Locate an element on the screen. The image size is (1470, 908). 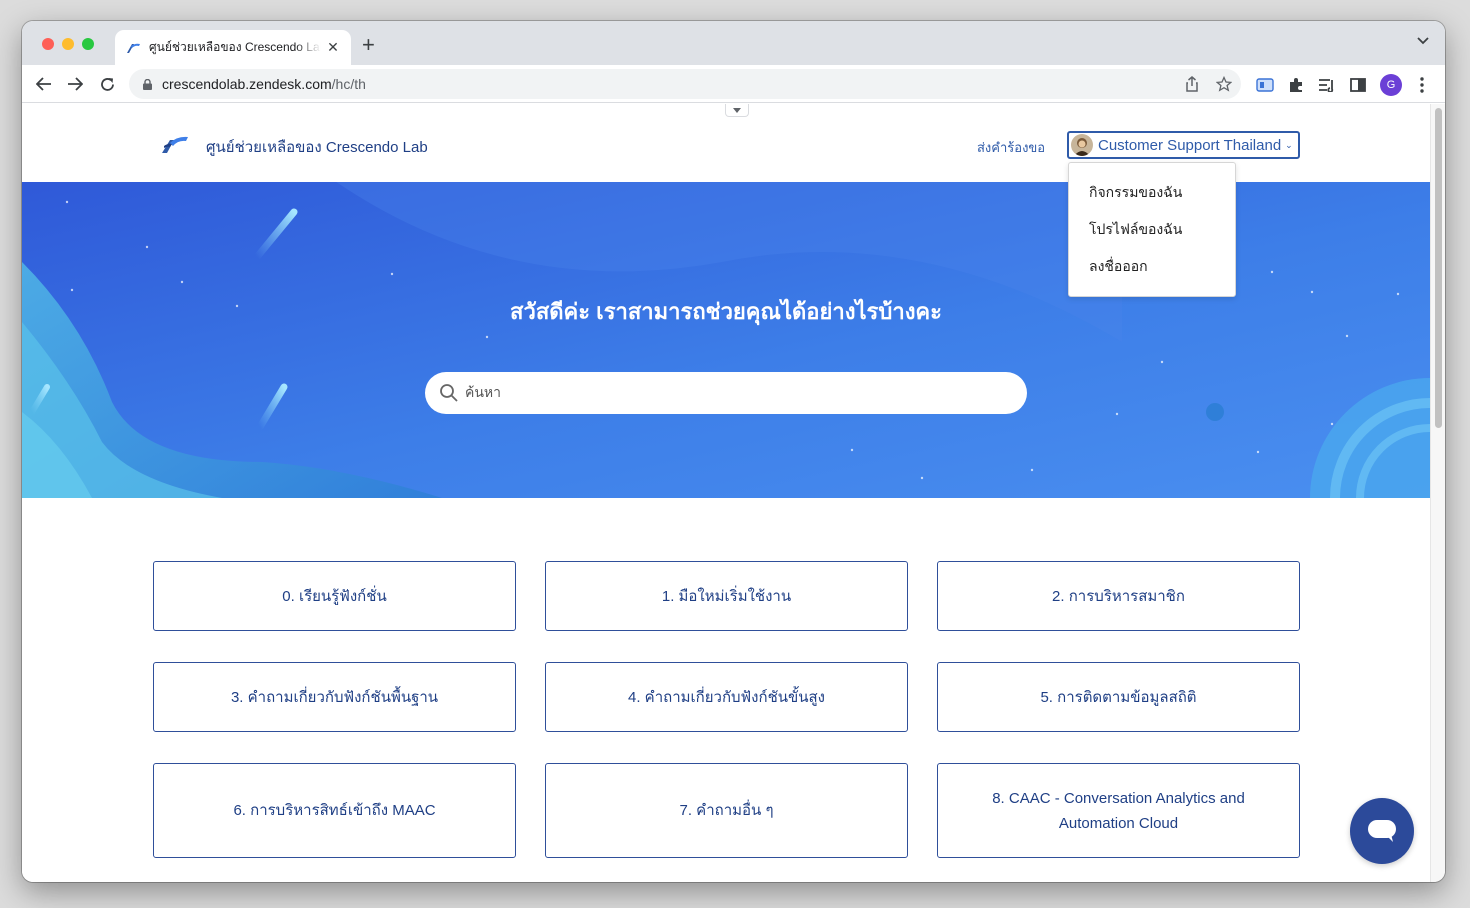
lock-icon is located at coordinates (147, 84).